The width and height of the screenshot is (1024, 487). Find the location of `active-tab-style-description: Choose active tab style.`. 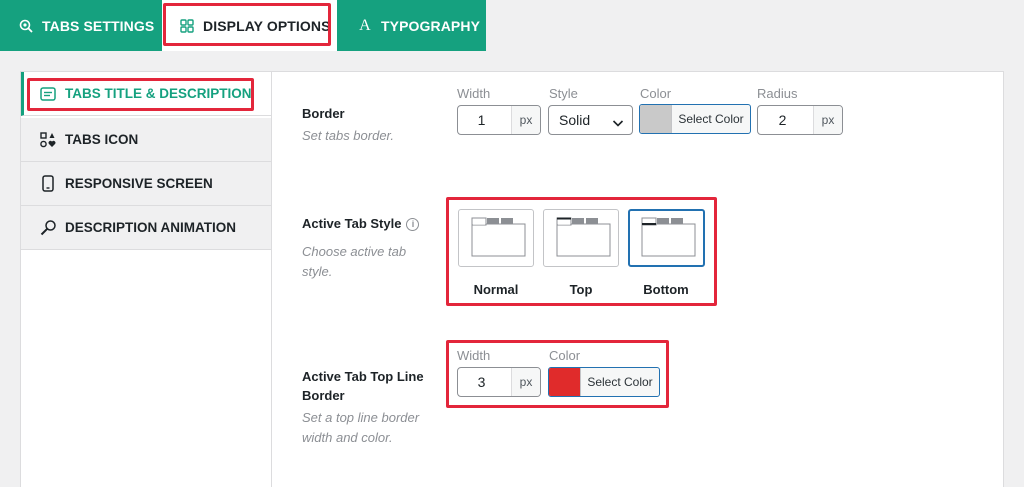

active-tab-style-description: Choose active tab style. is located at coordinates (354, 262).